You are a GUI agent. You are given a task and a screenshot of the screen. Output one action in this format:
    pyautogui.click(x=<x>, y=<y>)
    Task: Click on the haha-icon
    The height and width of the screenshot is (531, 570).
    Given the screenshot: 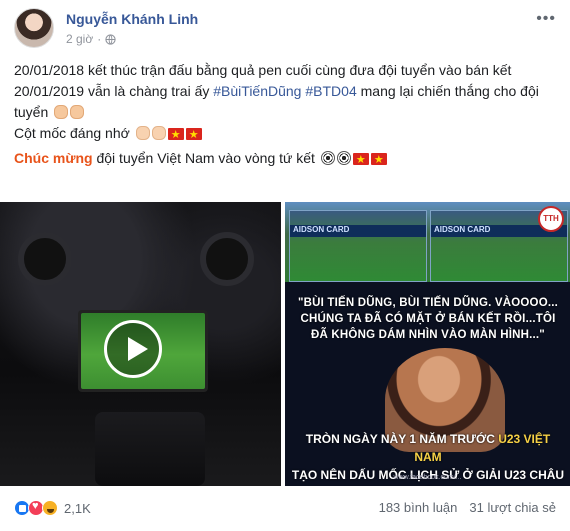 What is the action you would take?
    pyautogui.click(x=50, y=508)
    